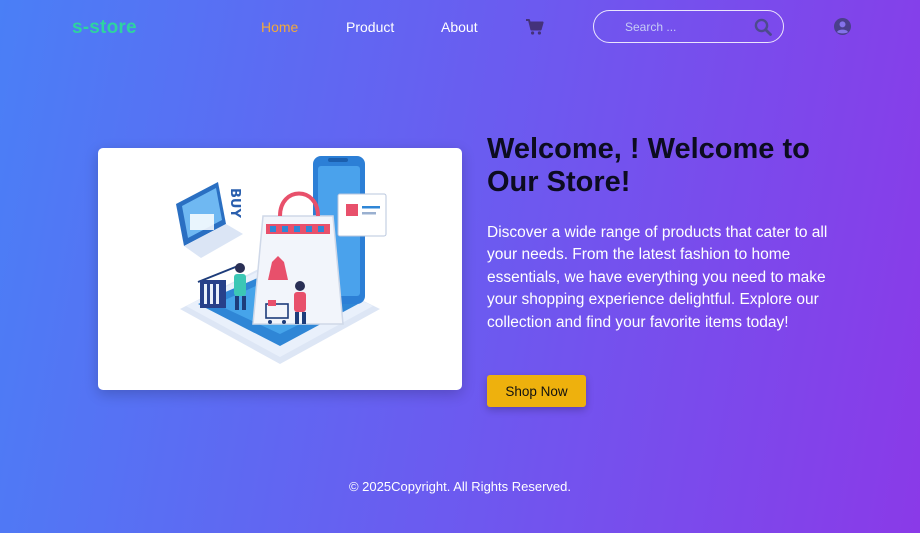 This screenshot has width=920, height=533. Describe the element at coordinates (763, 27) in the screenshot. I see `search-icon` at that location.